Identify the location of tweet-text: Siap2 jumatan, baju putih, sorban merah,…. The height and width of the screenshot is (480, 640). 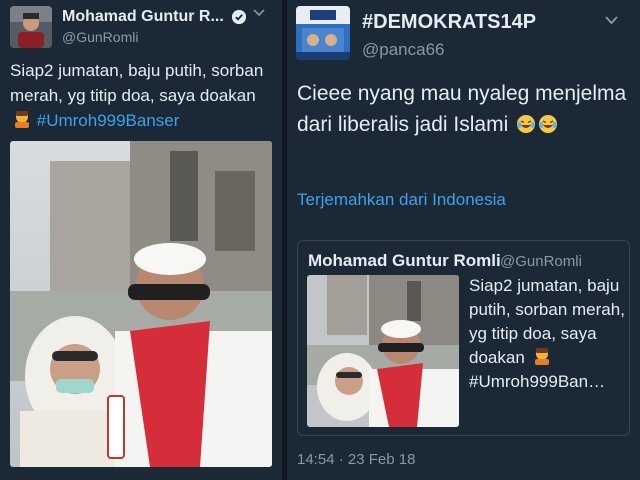
(143, 95).